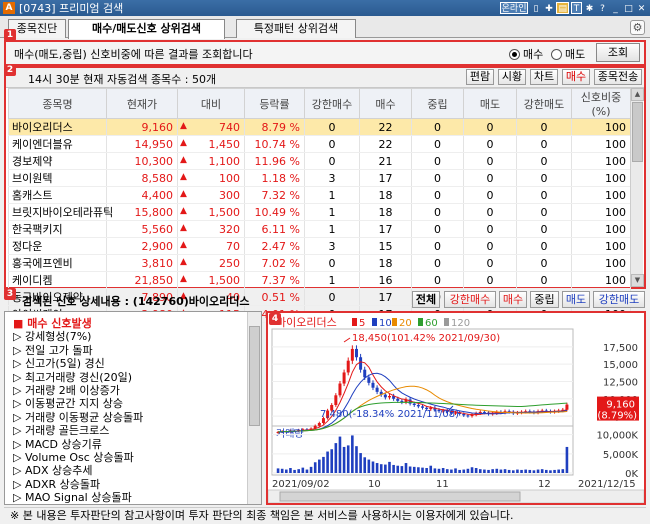  What do you see at coordinates (601, 103) in the screenshot?
I see `col-header: 신호비중(%)` at bounding box center [601, 103].